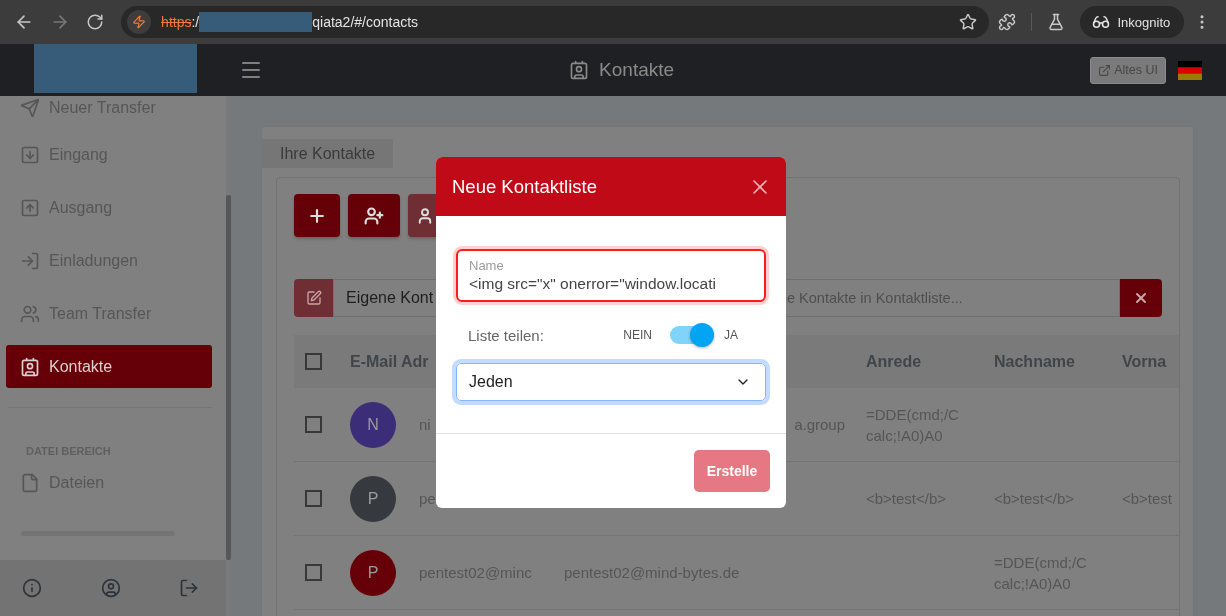  Describe the element at coordinates (1100, 22) in the screenshot. I see `glasses-icon` at that location.